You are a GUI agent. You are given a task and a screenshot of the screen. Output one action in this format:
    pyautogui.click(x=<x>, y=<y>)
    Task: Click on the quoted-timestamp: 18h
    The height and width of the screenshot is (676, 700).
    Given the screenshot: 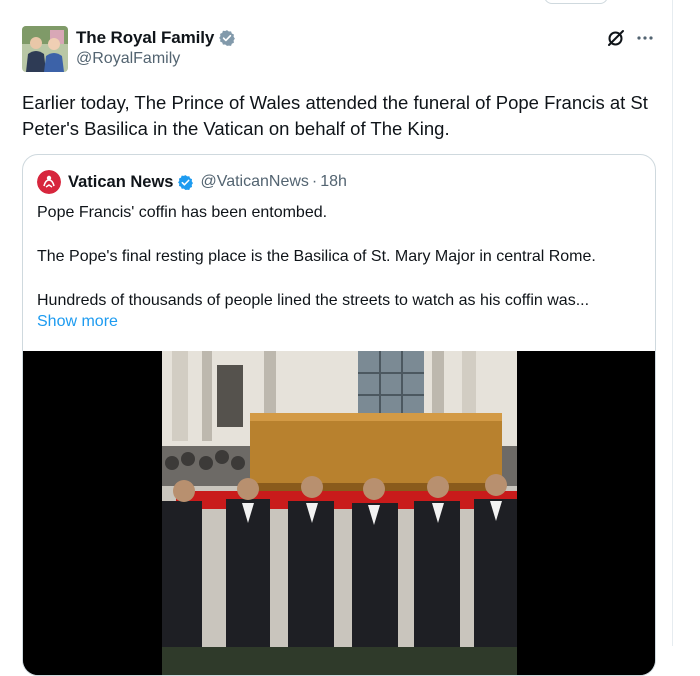 What is the action you would take?
    pyautogui.click(x=333, y=182)
    